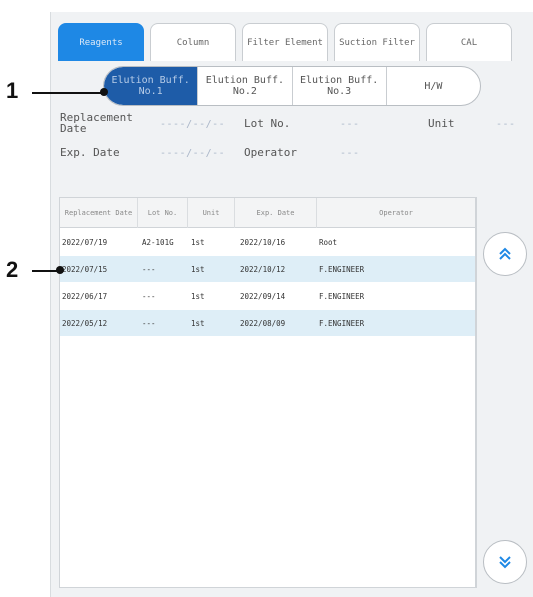 This screenshot has height=597, width=533. I want to click on exp-date-label: Exp. Date, so click(90, 152).